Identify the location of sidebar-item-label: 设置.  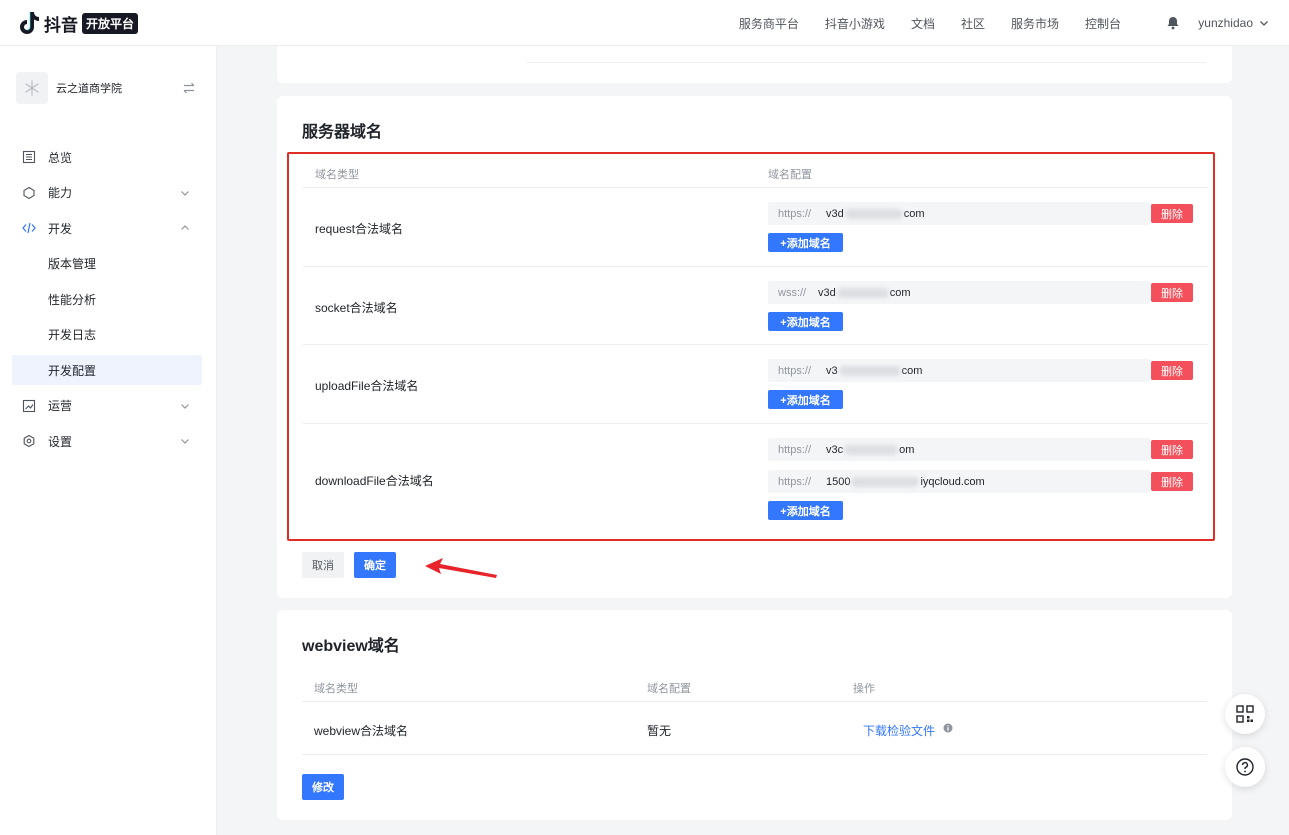
(60, 441).